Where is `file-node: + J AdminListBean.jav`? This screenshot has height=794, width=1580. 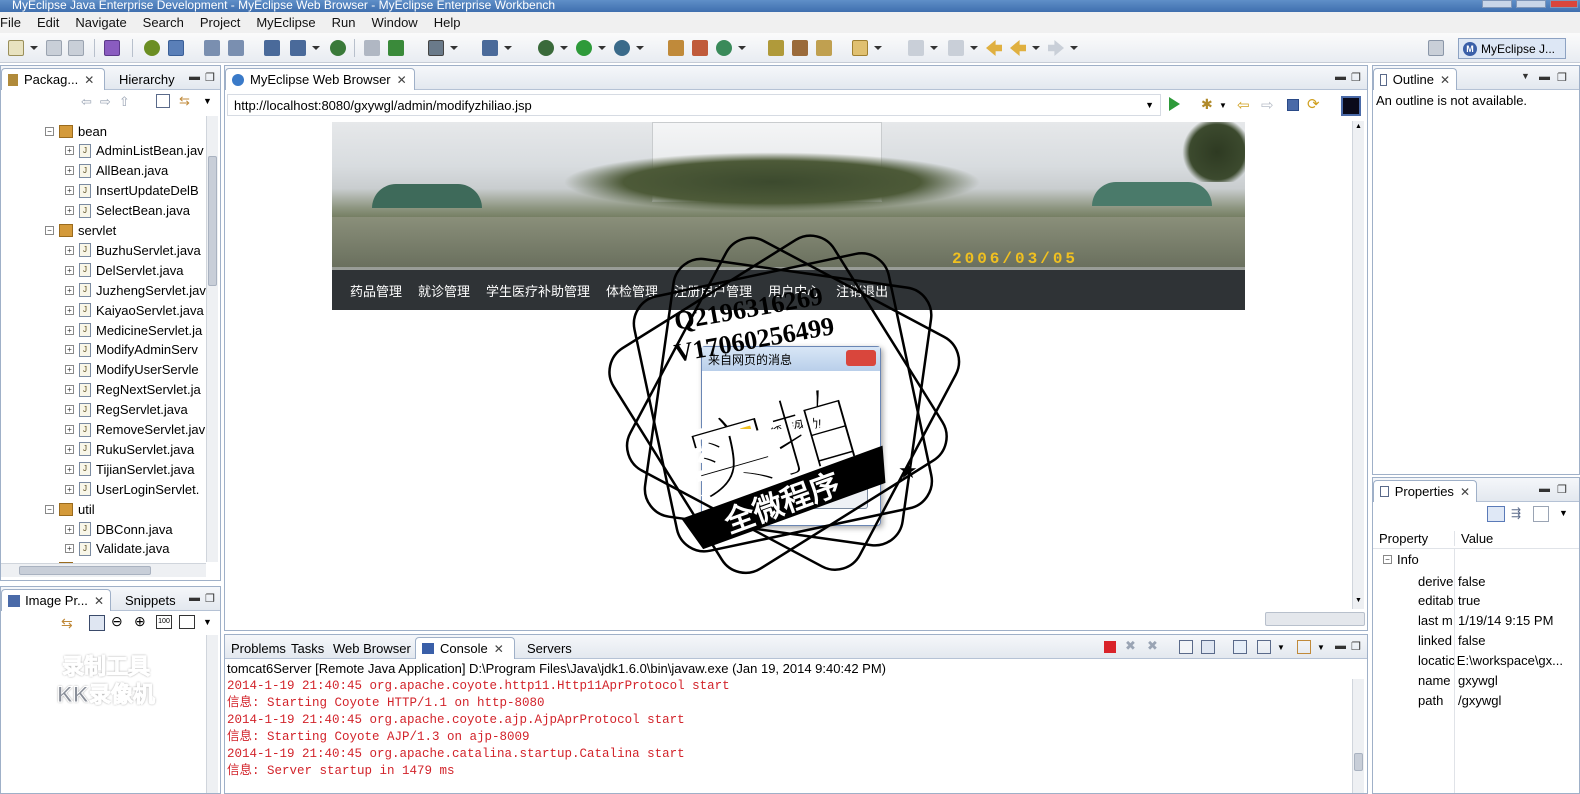 file-node: + J AdminListBean.jav is located at coordinates (134, 151).